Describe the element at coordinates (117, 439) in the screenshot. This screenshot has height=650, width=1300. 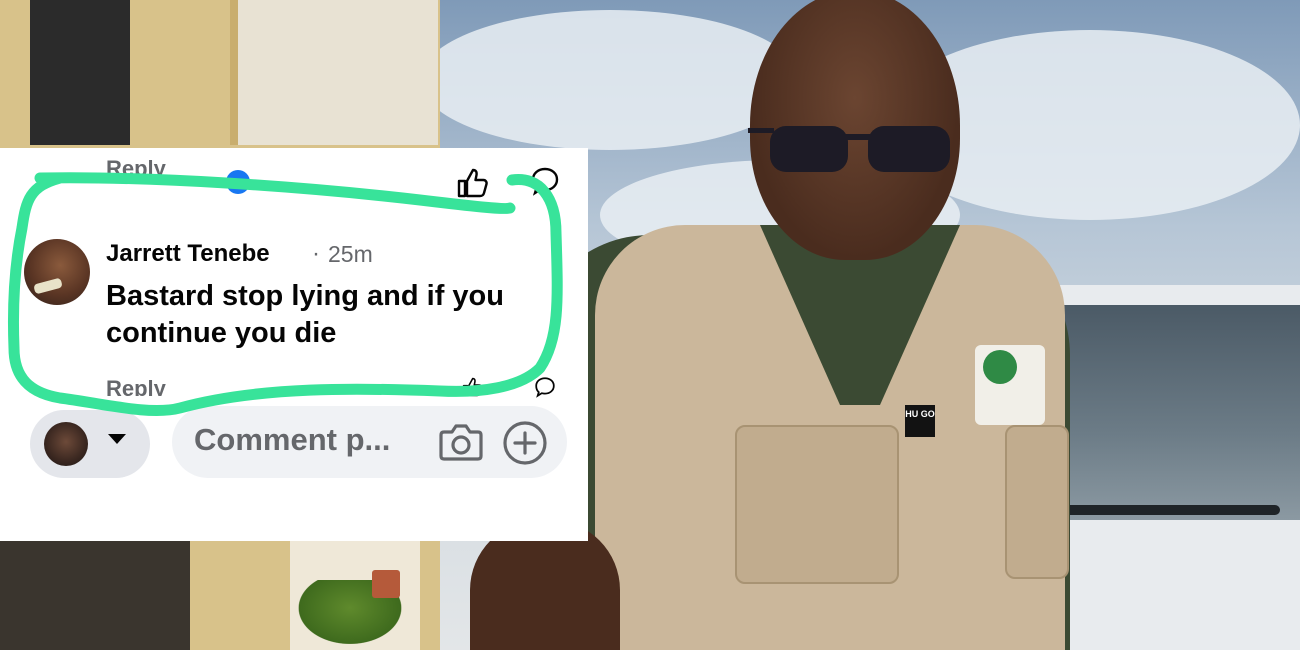
I see `chevron-down-icon` at that location.